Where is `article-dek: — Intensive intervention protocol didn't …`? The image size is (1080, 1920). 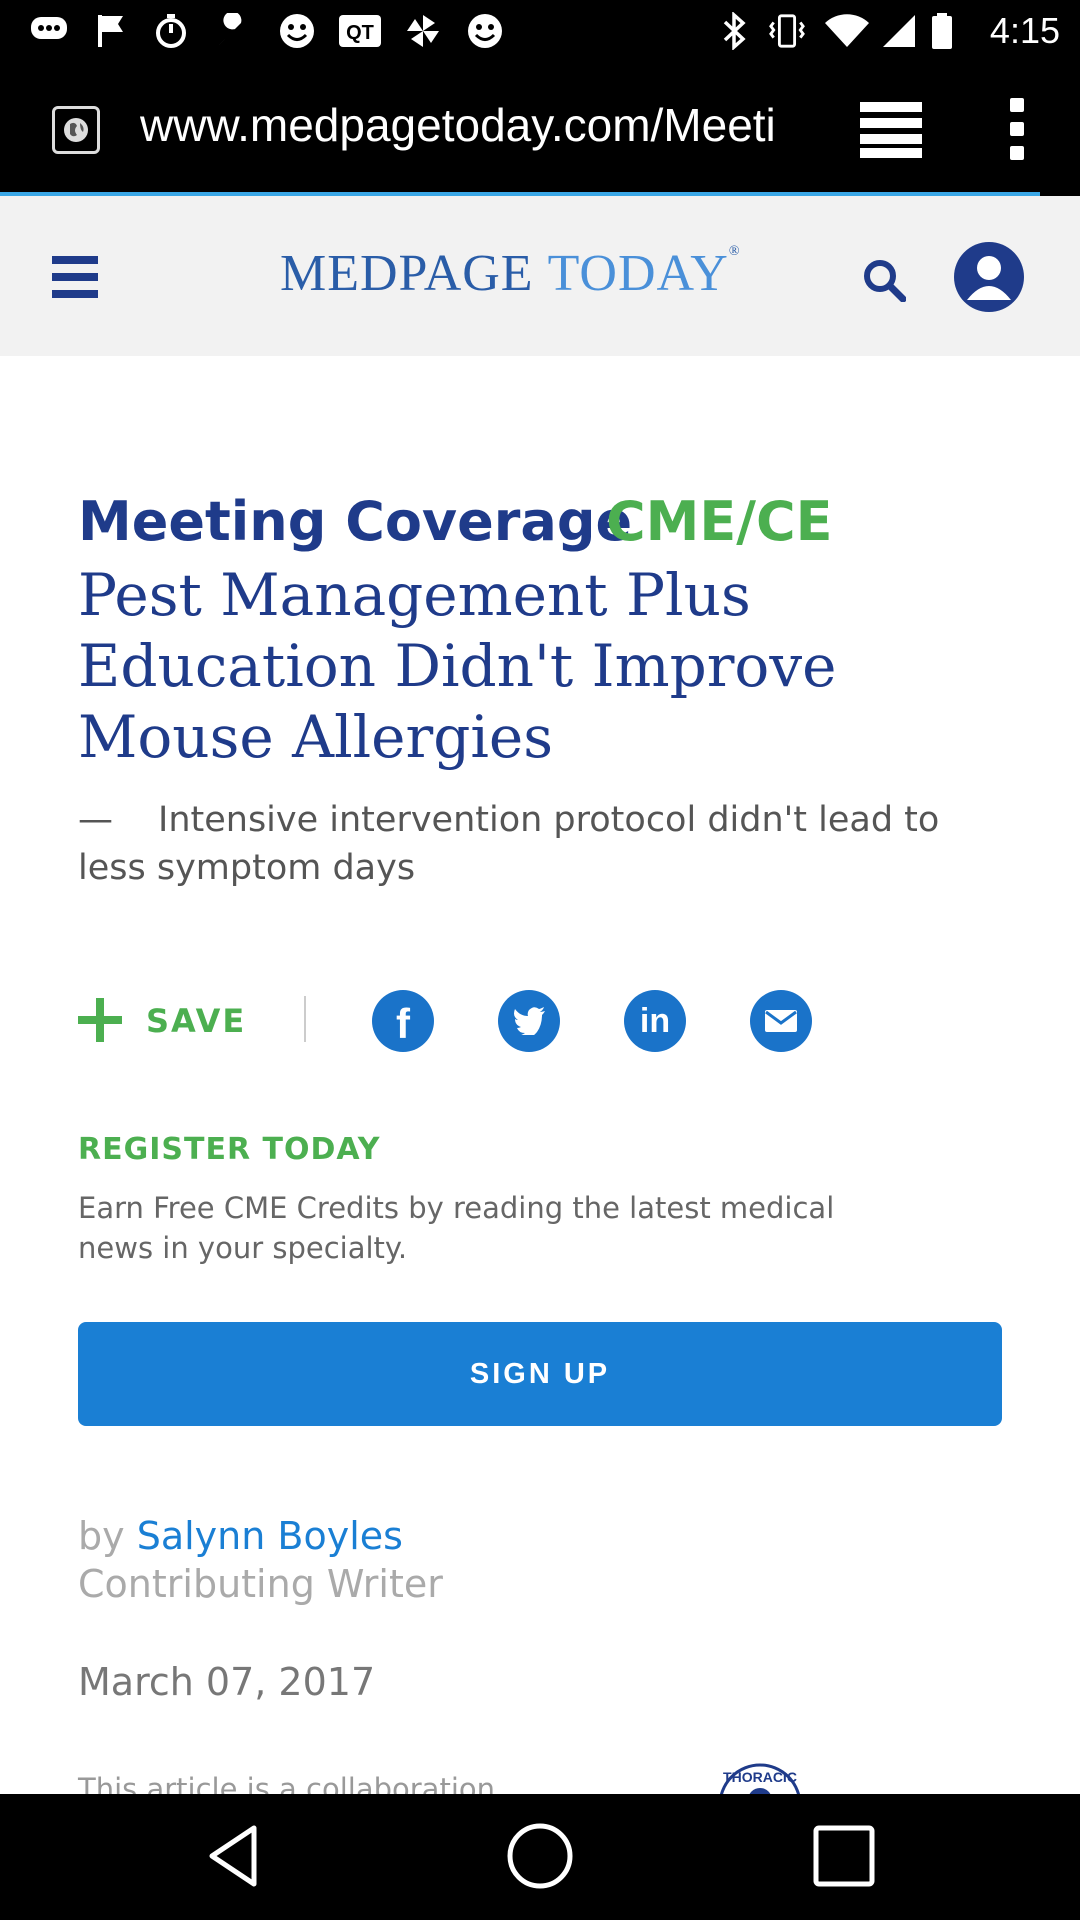
article-dek: — Intensive intervention protocol didn't … is located at coordinates (538, 844).